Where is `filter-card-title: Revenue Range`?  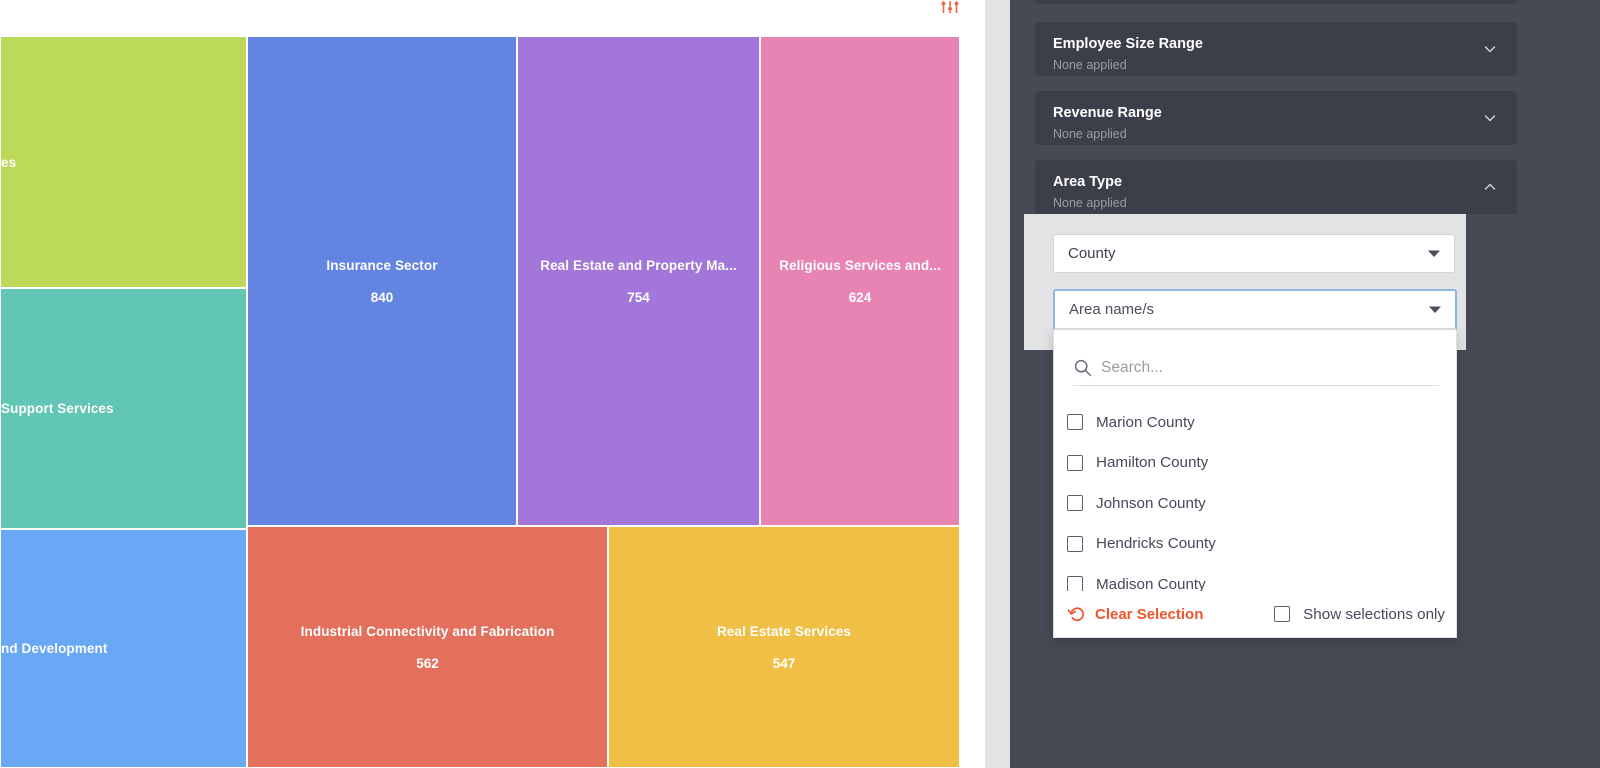 filter-card-title: Revenue Range is located at coordinates (1107, 113).